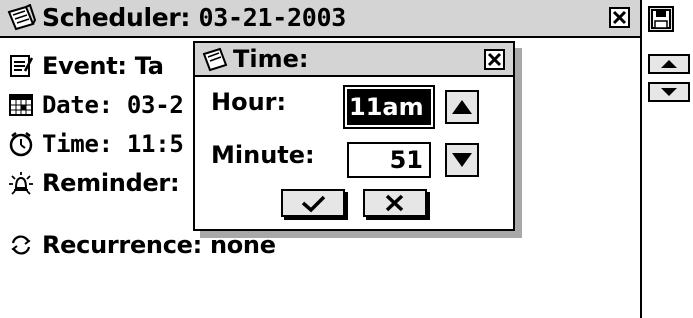 The image size is (693, 318). What do you see at coordinates (113, 144) in the screenshot?
I see `entry-time-label: Time: 11:5` at bounding box center [113, 144].